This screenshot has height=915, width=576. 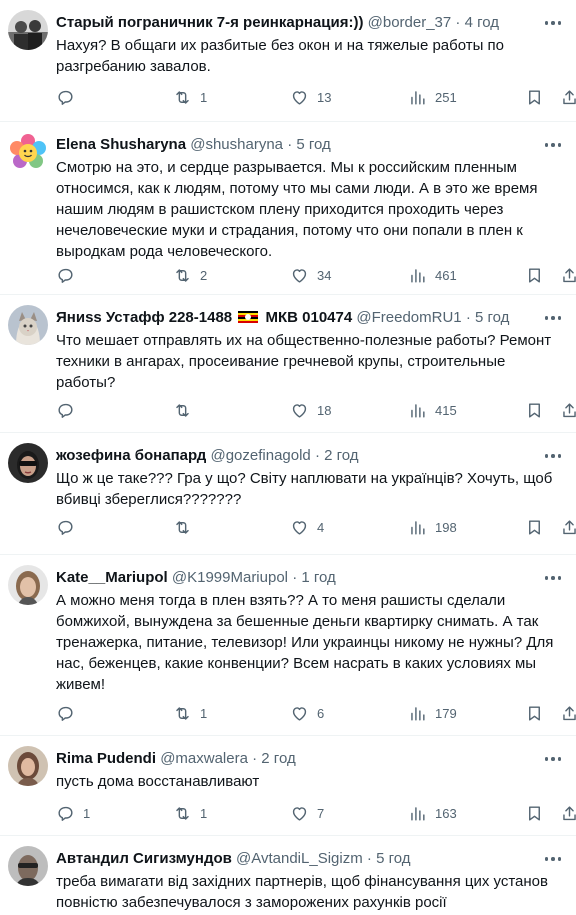 What do you see at coordinates (408, 317) in the screenshot?
I see `author-handle: @FreedomRU1` at bounding box center [408, 317].